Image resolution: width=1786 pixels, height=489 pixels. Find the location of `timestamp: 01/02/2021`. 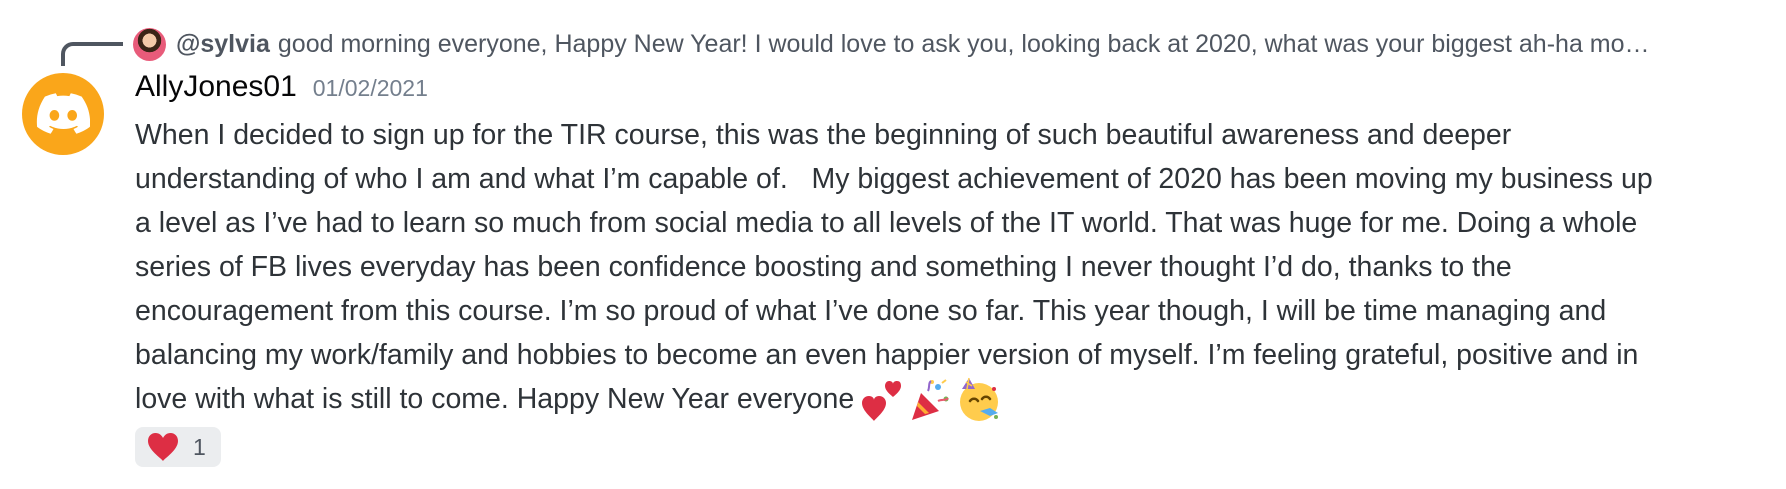

timestamp: 01/02/2021 is located at coordinates (370, 88).